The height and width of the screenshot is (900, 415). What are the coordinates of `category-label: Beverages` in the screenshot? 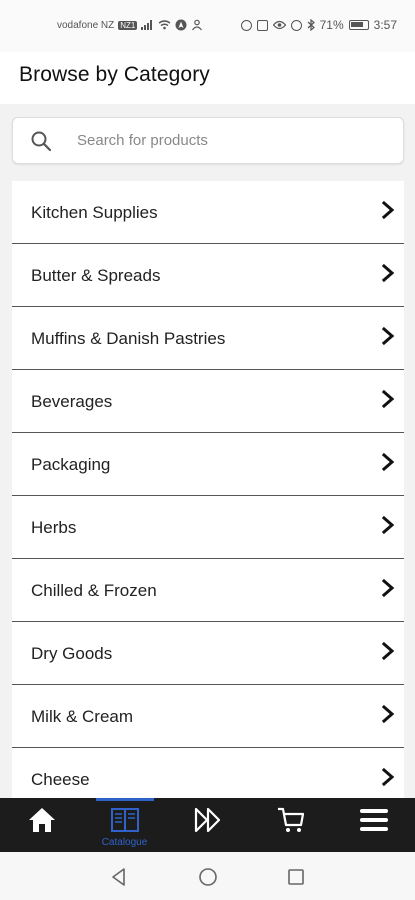 It's located at (72, 401).